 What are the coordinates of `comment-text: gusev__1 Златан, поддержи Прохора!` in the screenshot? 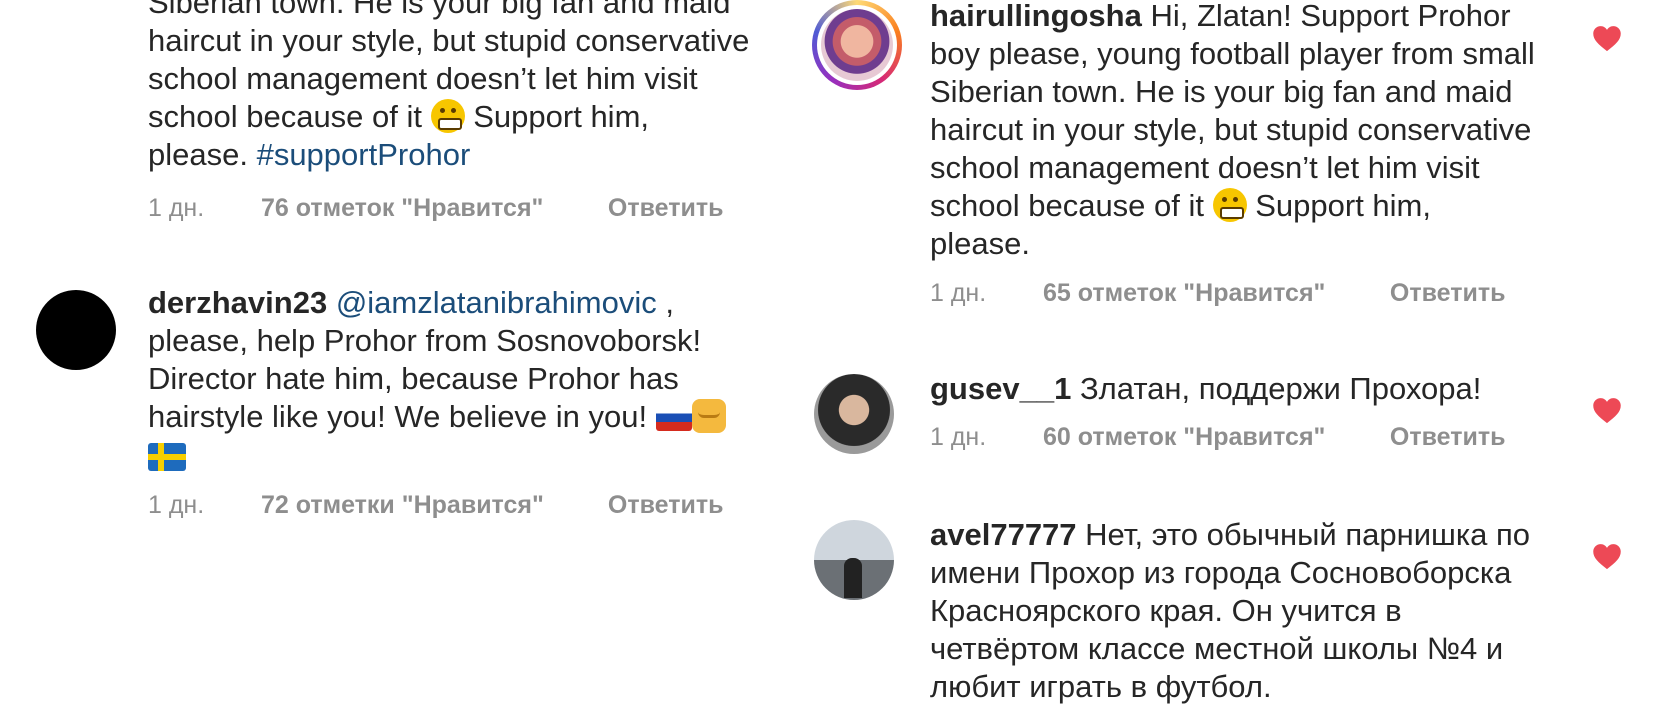 It's located at (1250, 389).